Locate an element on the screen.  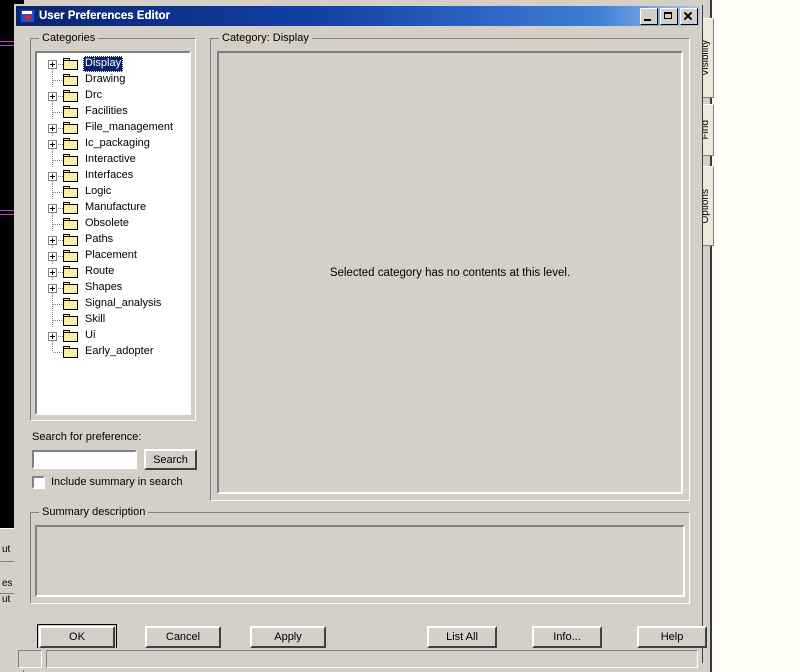
search-input is located at coordinates (84, 459).